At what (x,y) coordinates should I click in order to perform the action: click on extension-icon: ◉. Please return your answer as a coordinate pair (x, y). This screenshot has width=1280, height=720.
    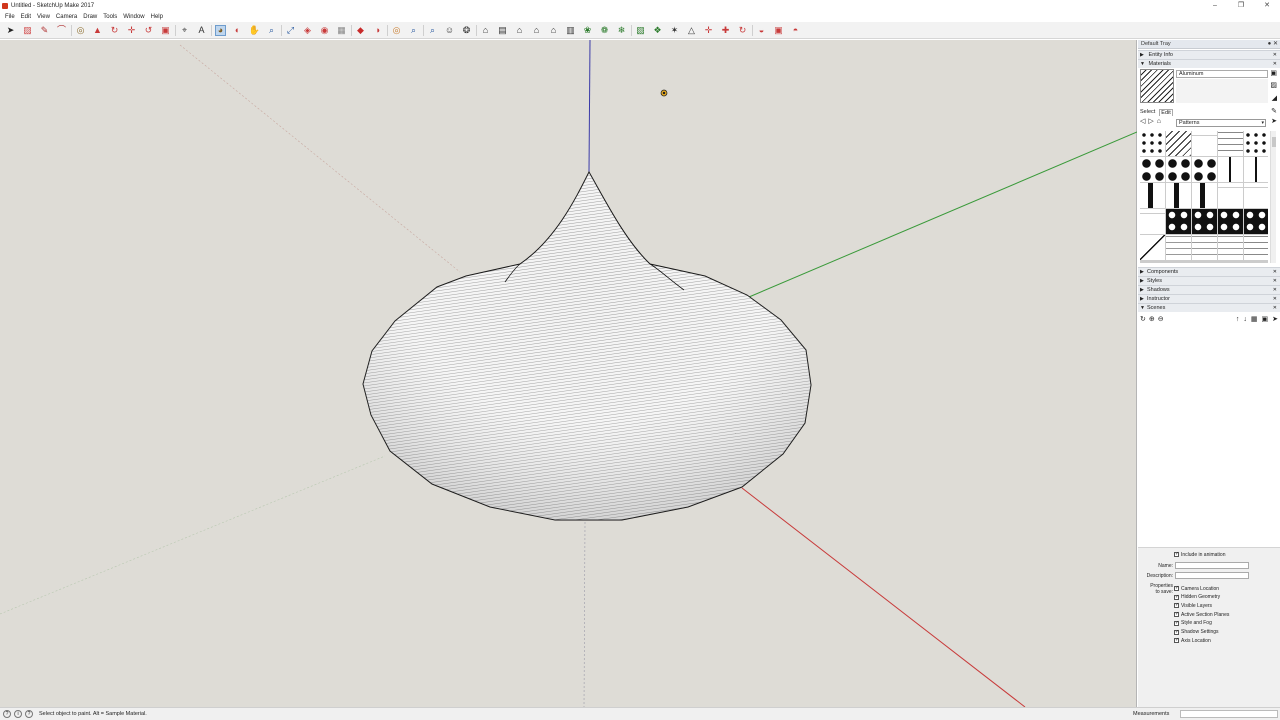
    Looking at the image, I should click on (324, 30).